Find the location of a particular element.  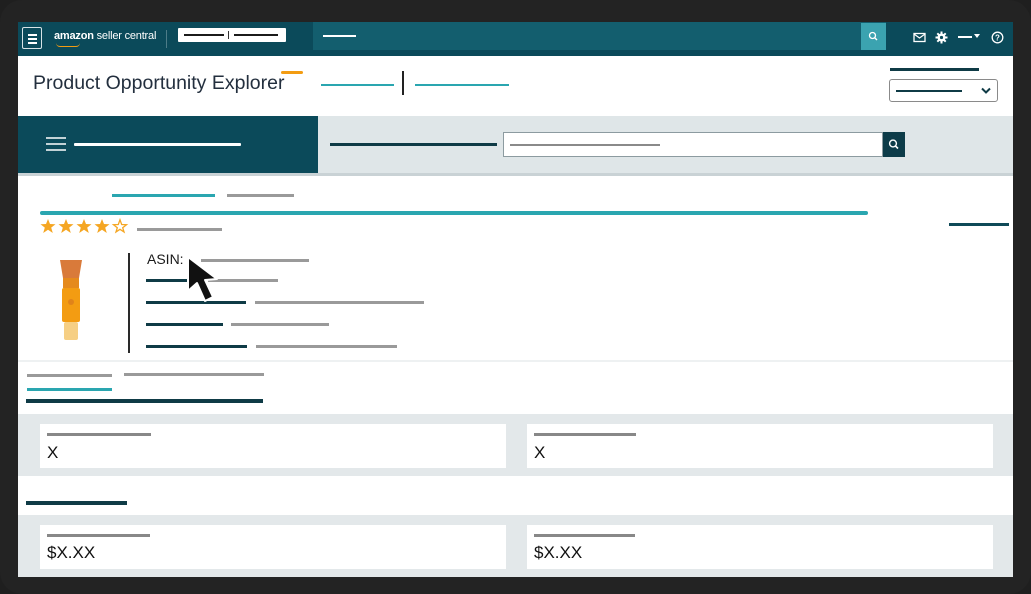

seller-central-logo: amazon seller central is located at coordinates (105, 36).